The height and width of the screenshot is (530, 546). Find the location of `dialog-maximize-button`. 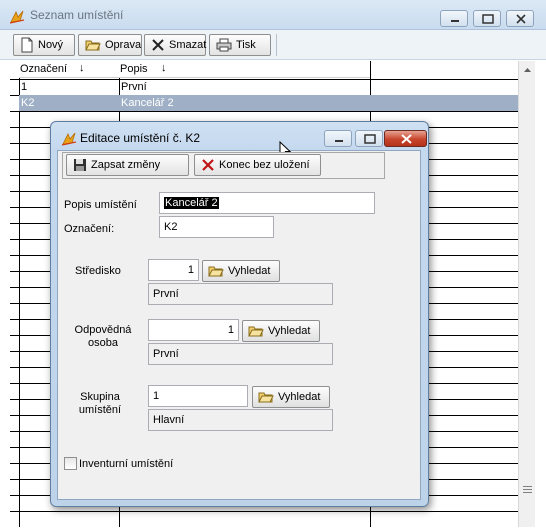

dialog-maximize-button is located at coordinates (369, 138).